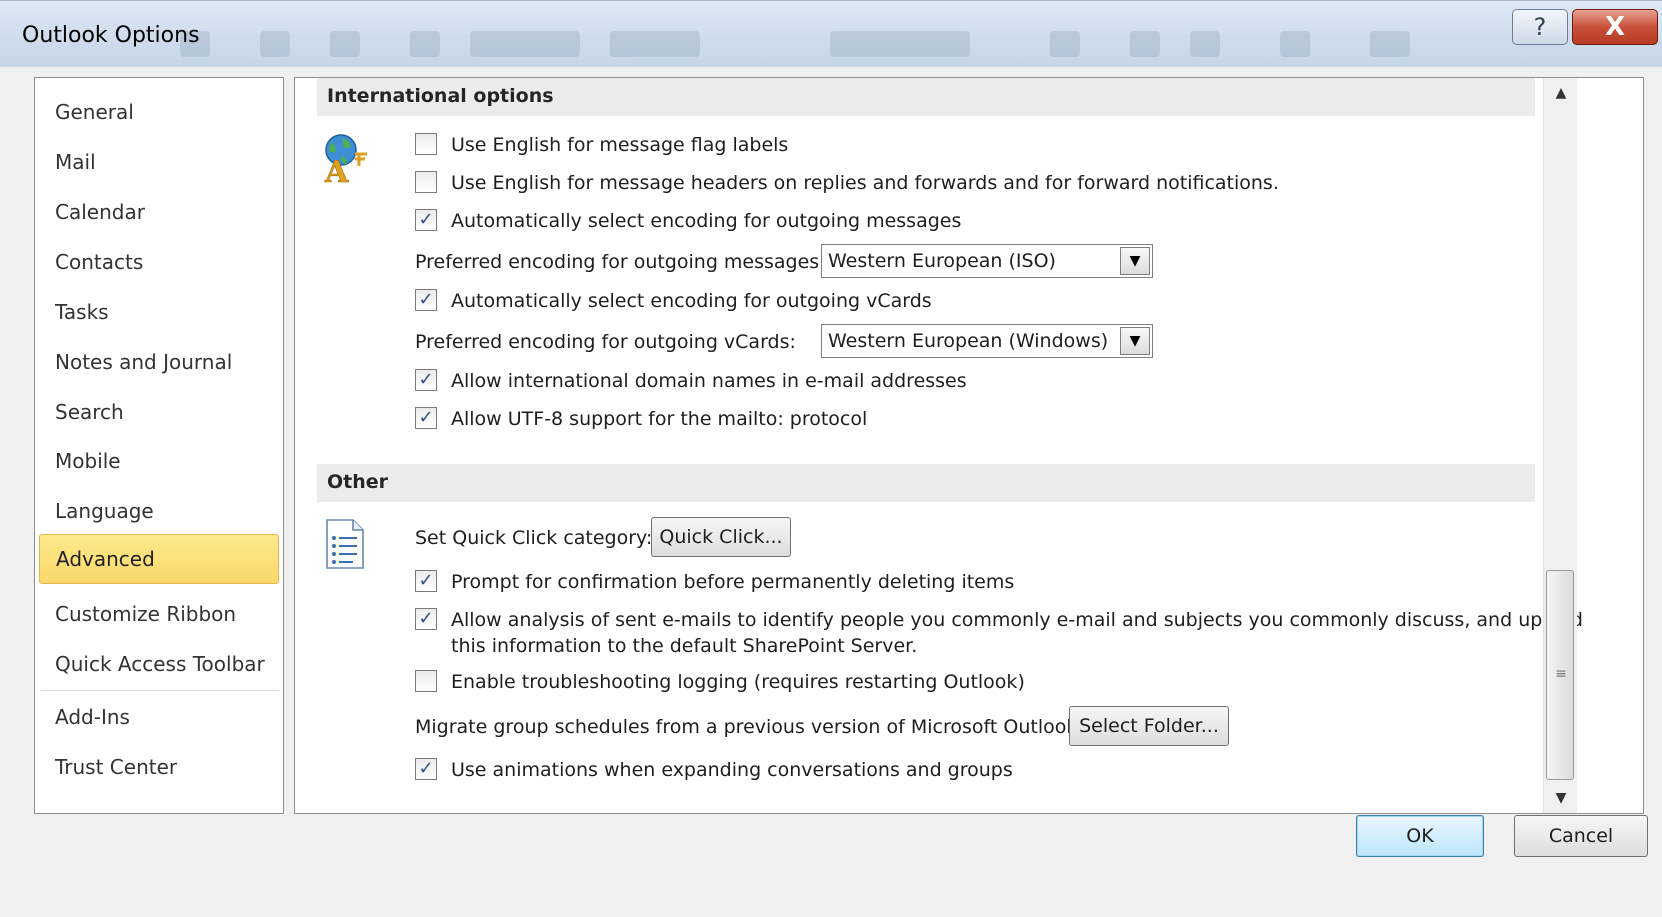 This screenshot has height=917, width=1662. I want to click on close-button: X, so click(1615, 27).